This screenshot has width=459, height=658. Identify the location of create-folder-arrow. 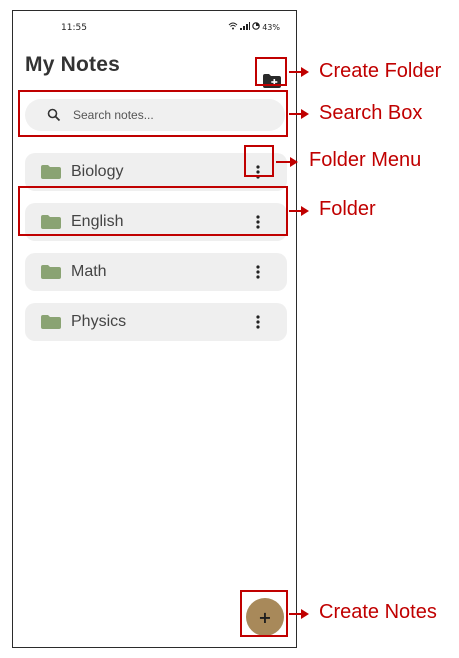
(295, 72).